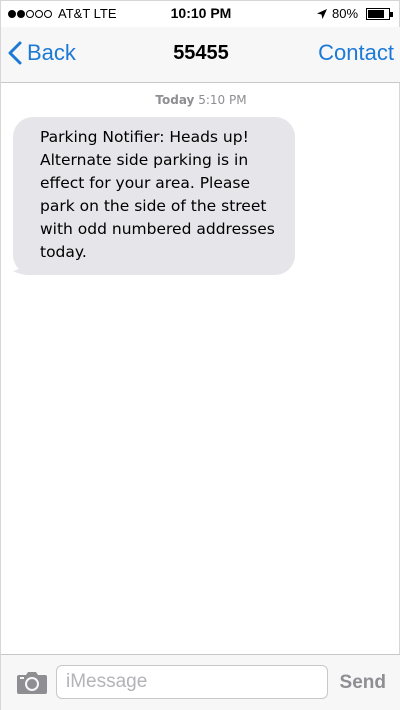  What do you see at coordinates (32, 682) in the screenshot?
I see `camera-icon` at bounding box center [32, 682].